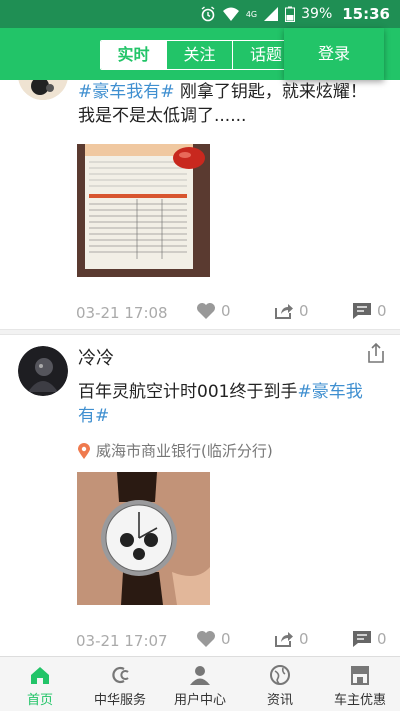 This screenshot has height=711, width=400. What do you see at coordinates (360, 675) in the screenshot?
I see `shop-icon` at bounding box center [360, 675].